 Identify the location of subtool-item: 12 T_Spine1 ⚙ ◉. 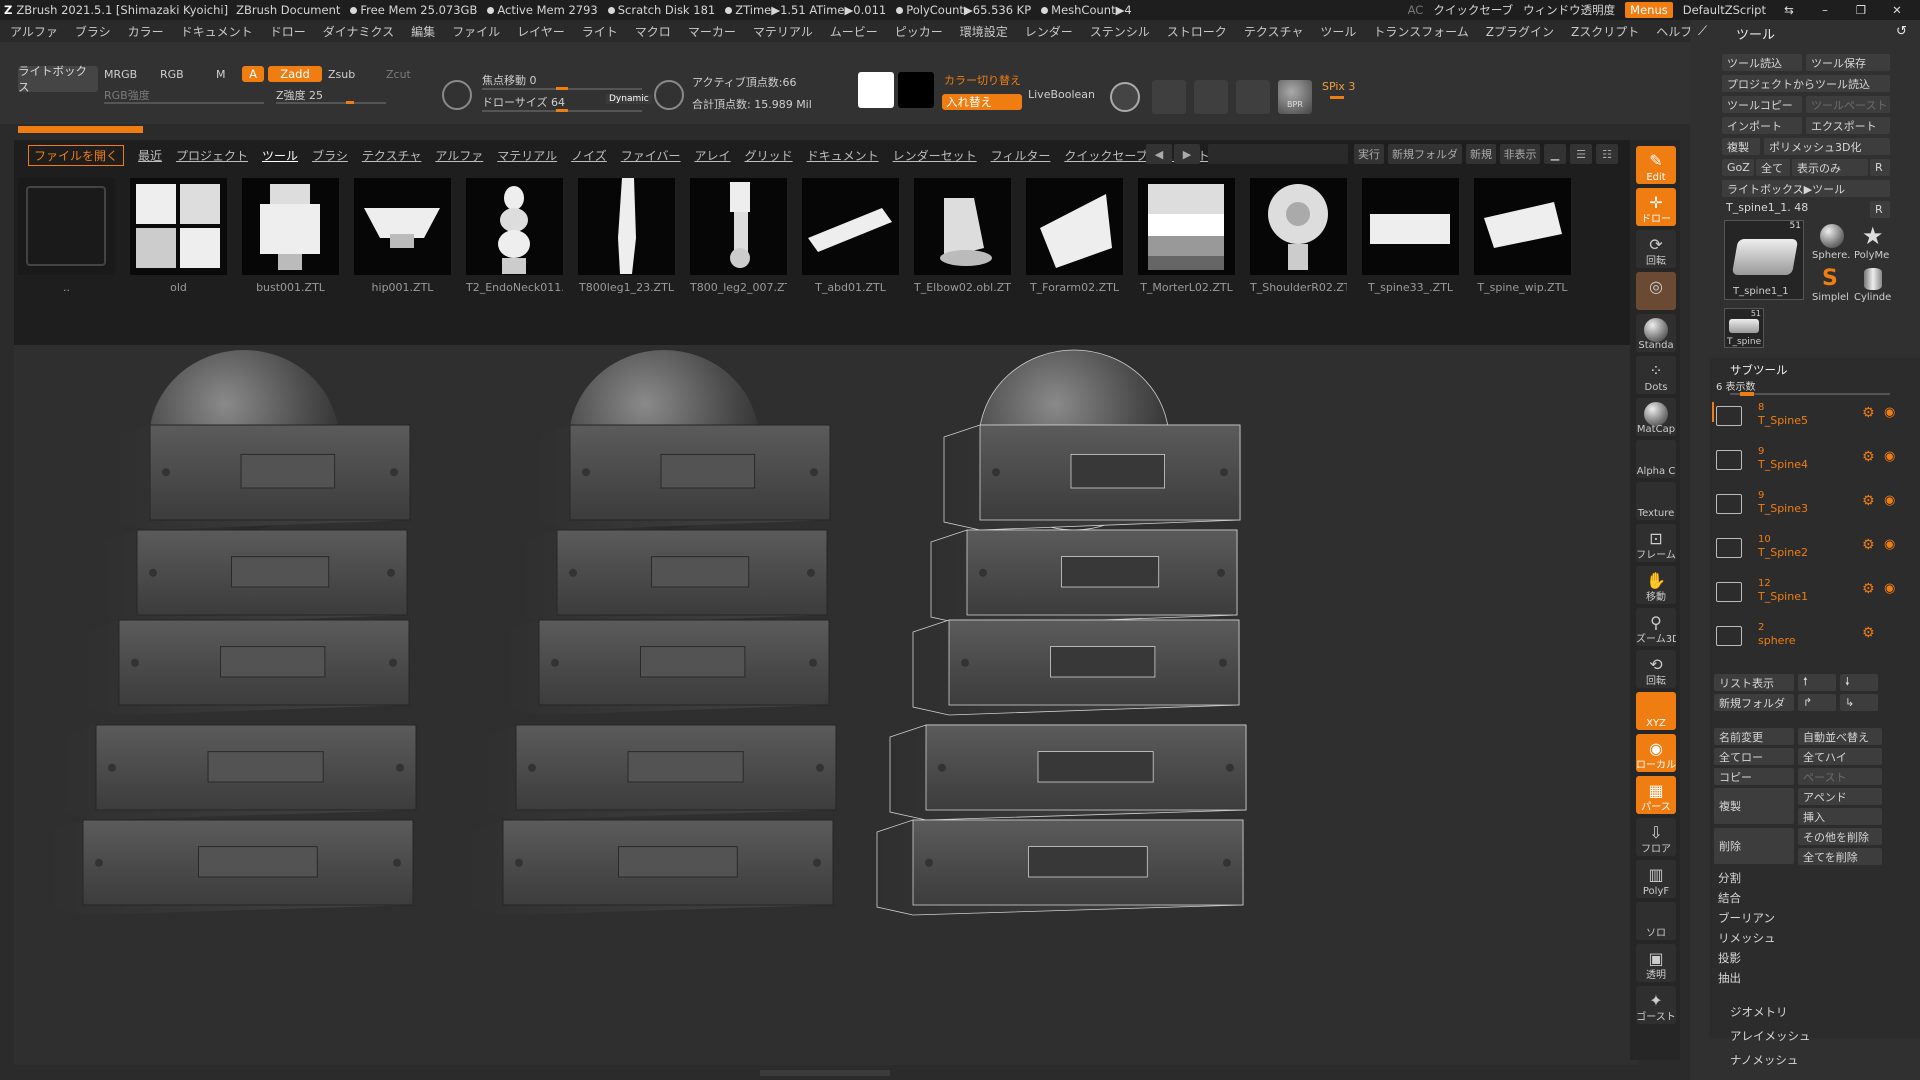
(1811, 593).